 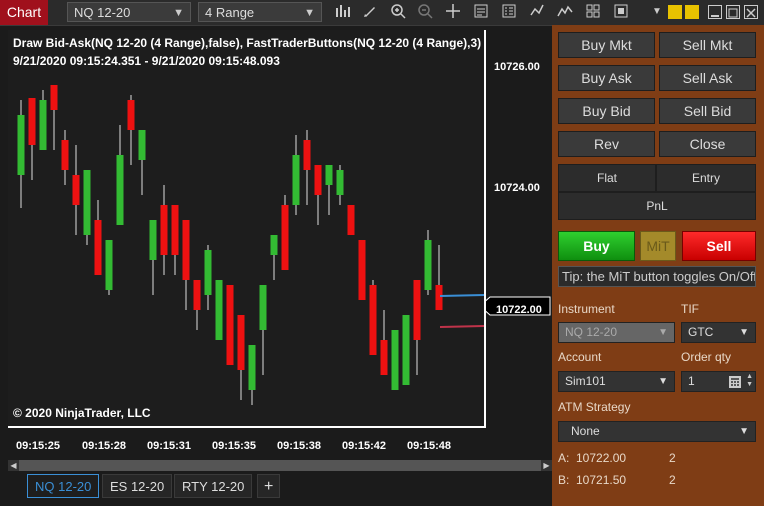 What do you see at coordinates (692, 12) in the screenshot?
I see `instrument-link-icon` at bounding box center [692, 12].